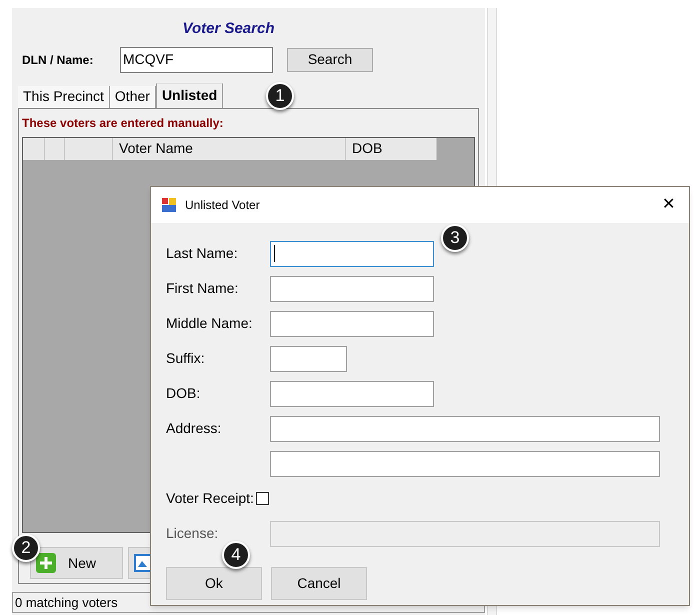  What do you see at coordinates (123, 123) in the screenshot?
I see `notice-text: These voters are entered manually:` at bounding box center [123, 123].